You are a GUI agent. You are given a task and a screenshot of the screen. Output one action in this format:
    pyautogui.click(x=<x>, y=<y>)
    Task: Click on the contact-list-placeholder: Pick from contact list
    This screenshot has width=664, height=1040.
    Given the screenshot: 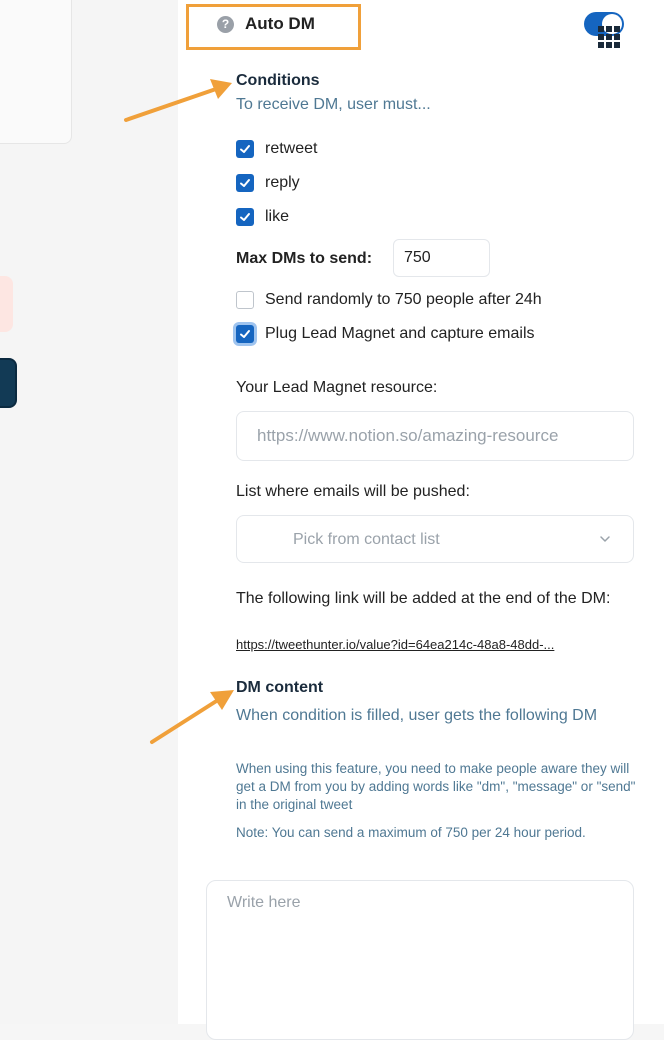 What is the action you would take?
    pyautogui.click(x=366, y=539)
    